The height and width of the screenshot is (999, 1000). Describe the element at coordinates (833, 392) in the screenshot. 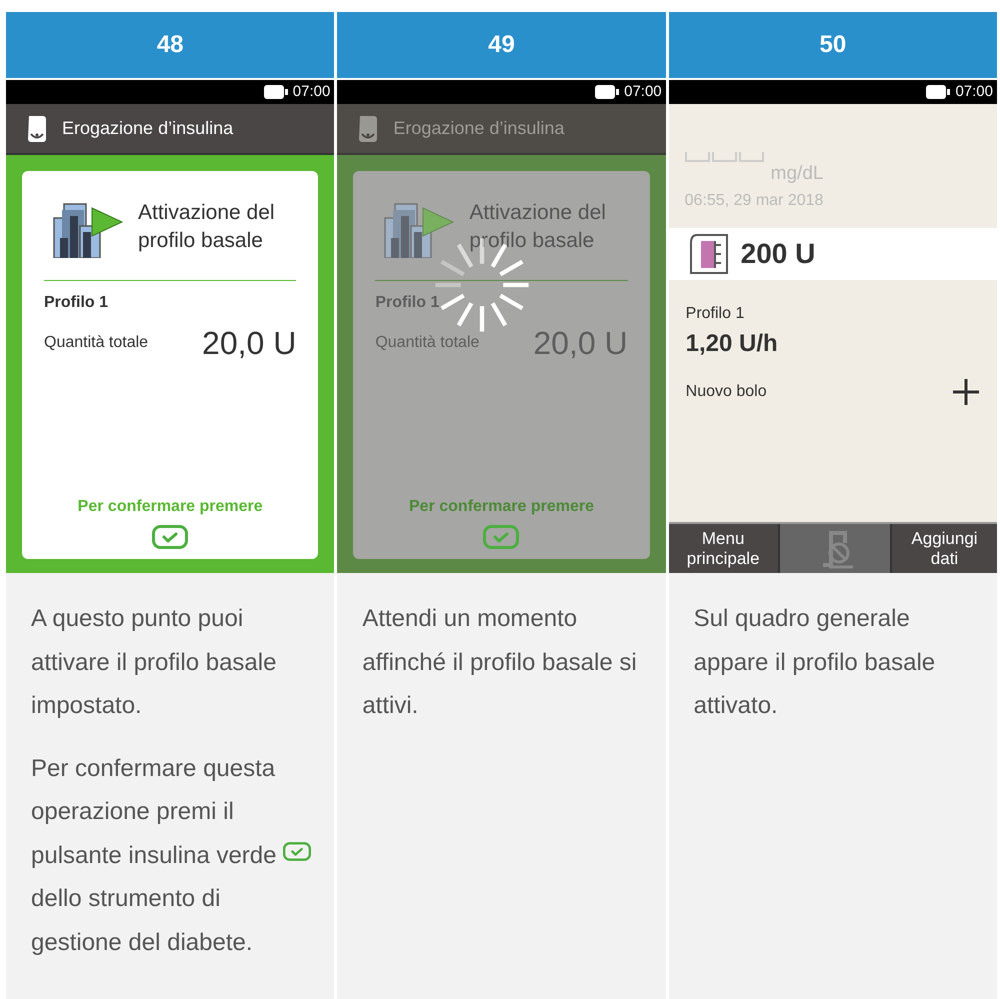

I see `new-bolus-row: Nuovo bolo` at that location.